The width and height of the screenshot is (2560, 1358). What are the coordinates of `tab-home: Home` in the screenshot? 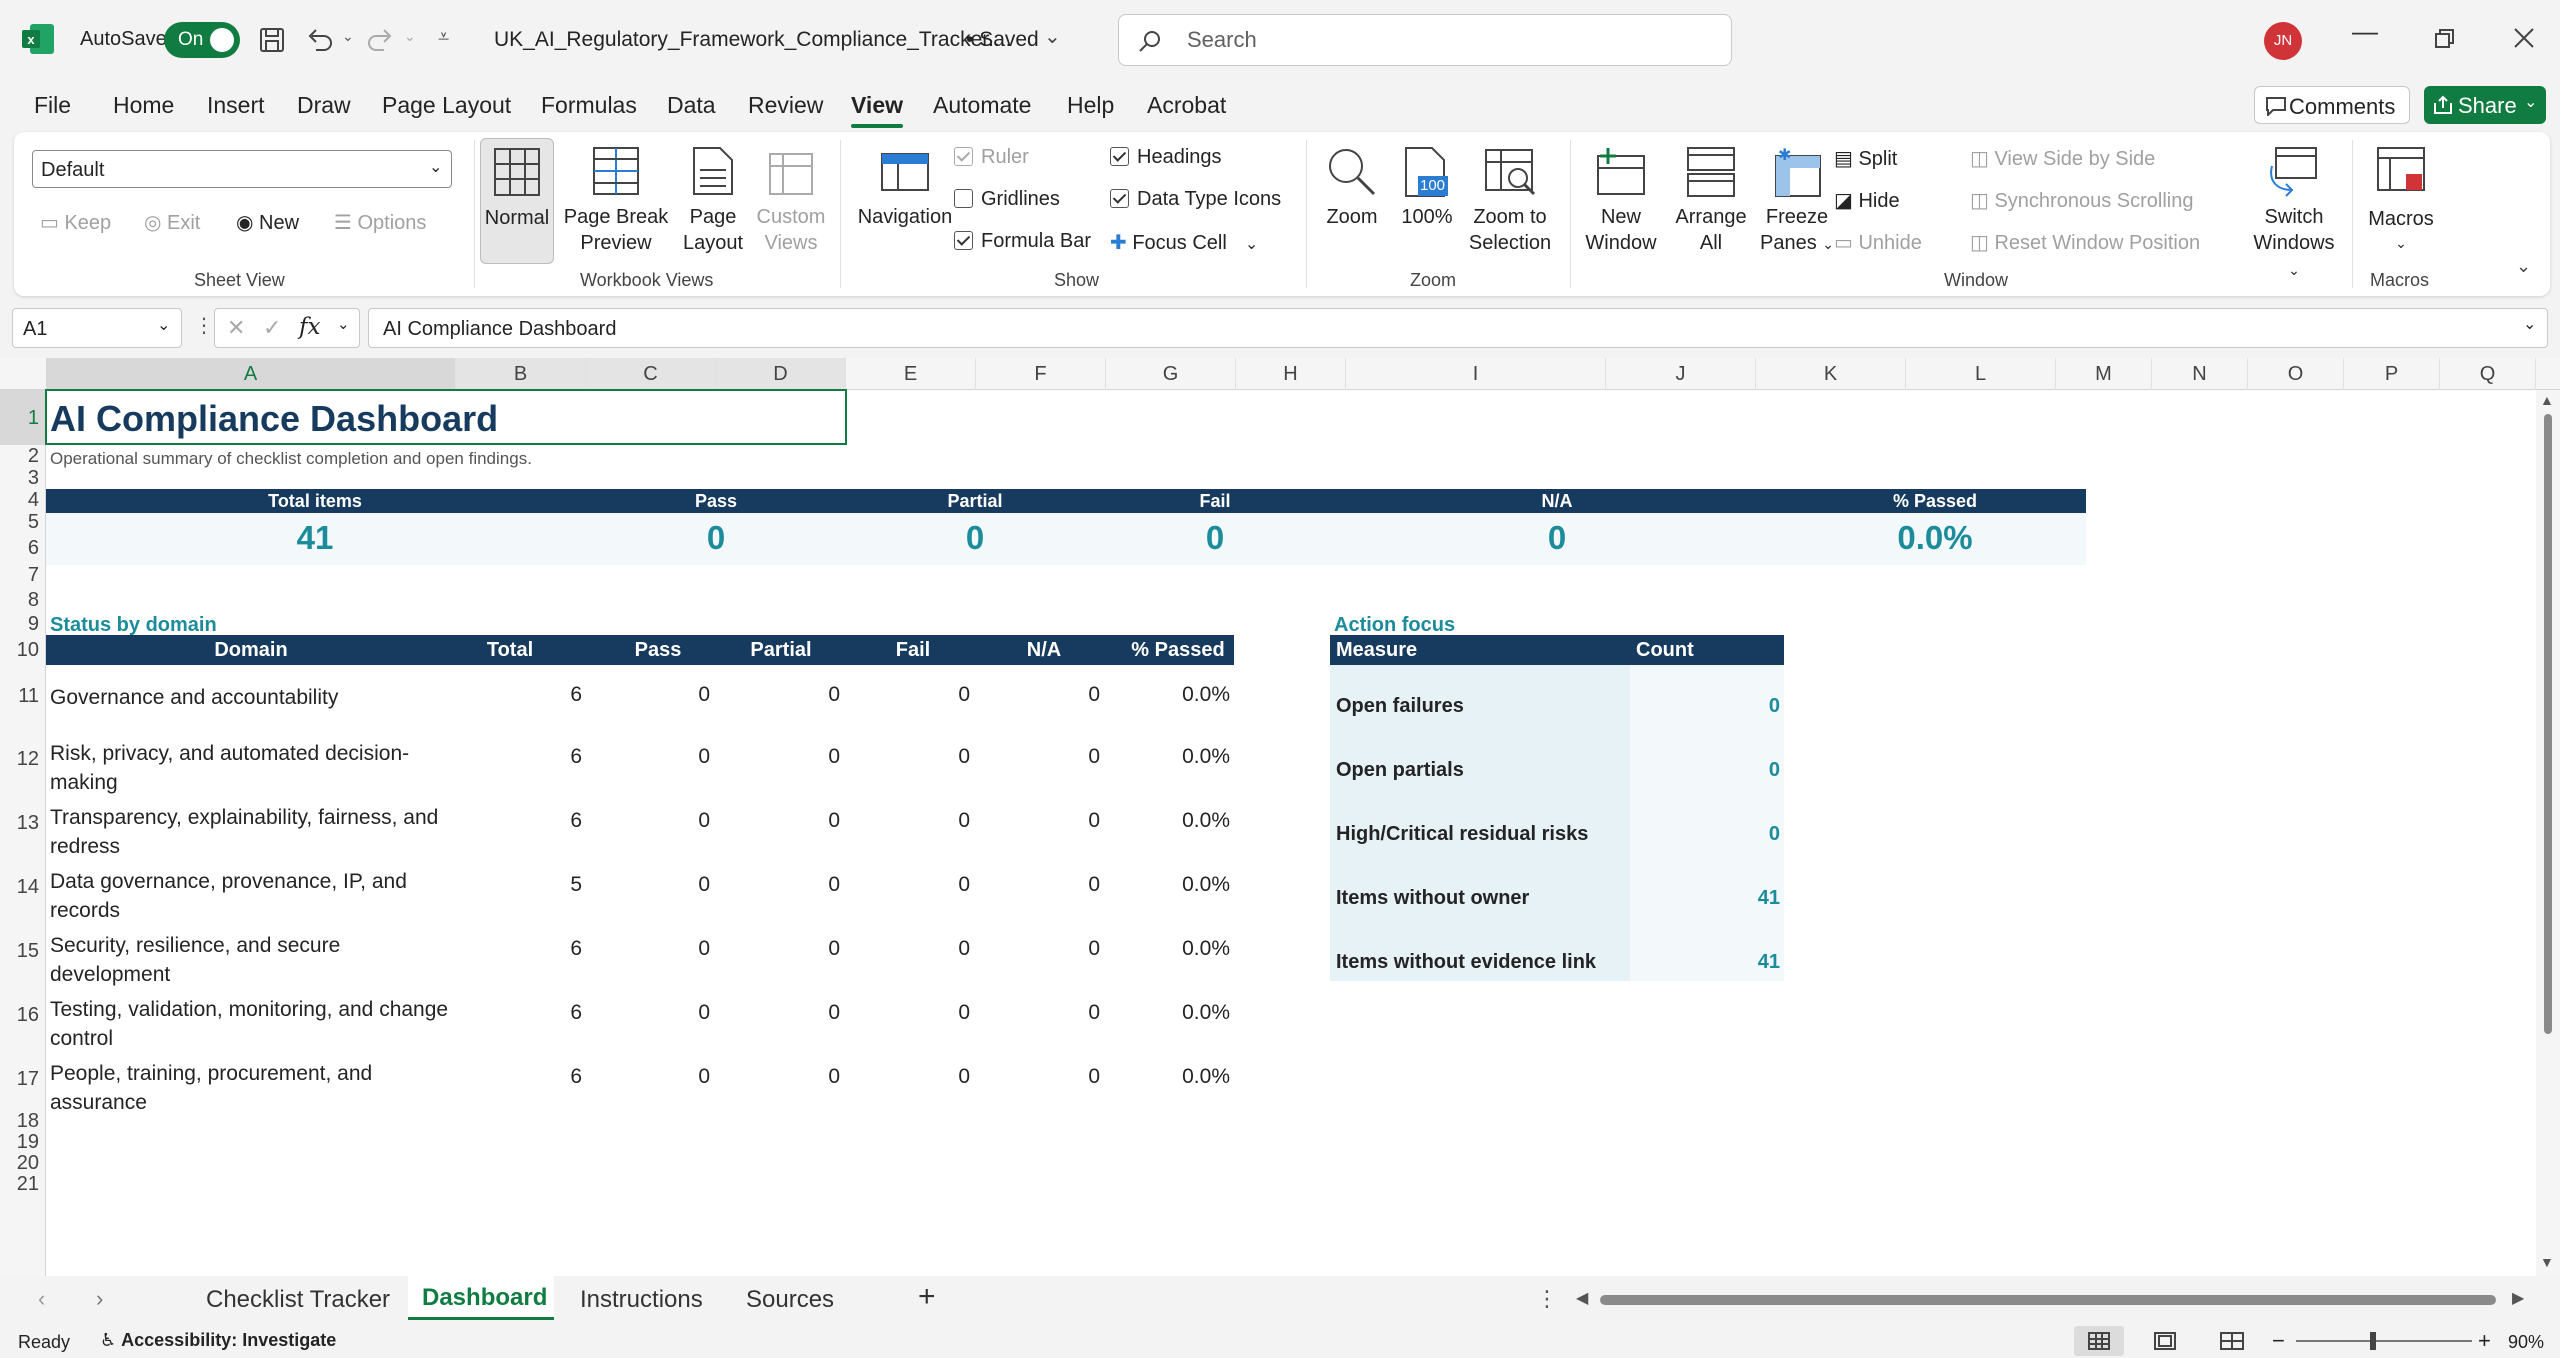 It's located at (143, 105).